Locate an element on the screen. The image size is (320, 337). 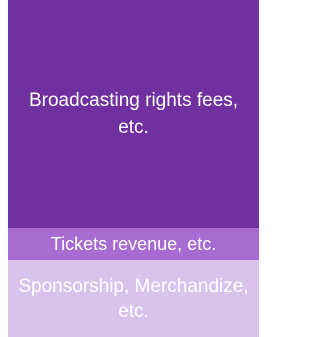
sponsorship-label: Sponsorship, Merchandize, etc. is located at coordinates (133, 298).